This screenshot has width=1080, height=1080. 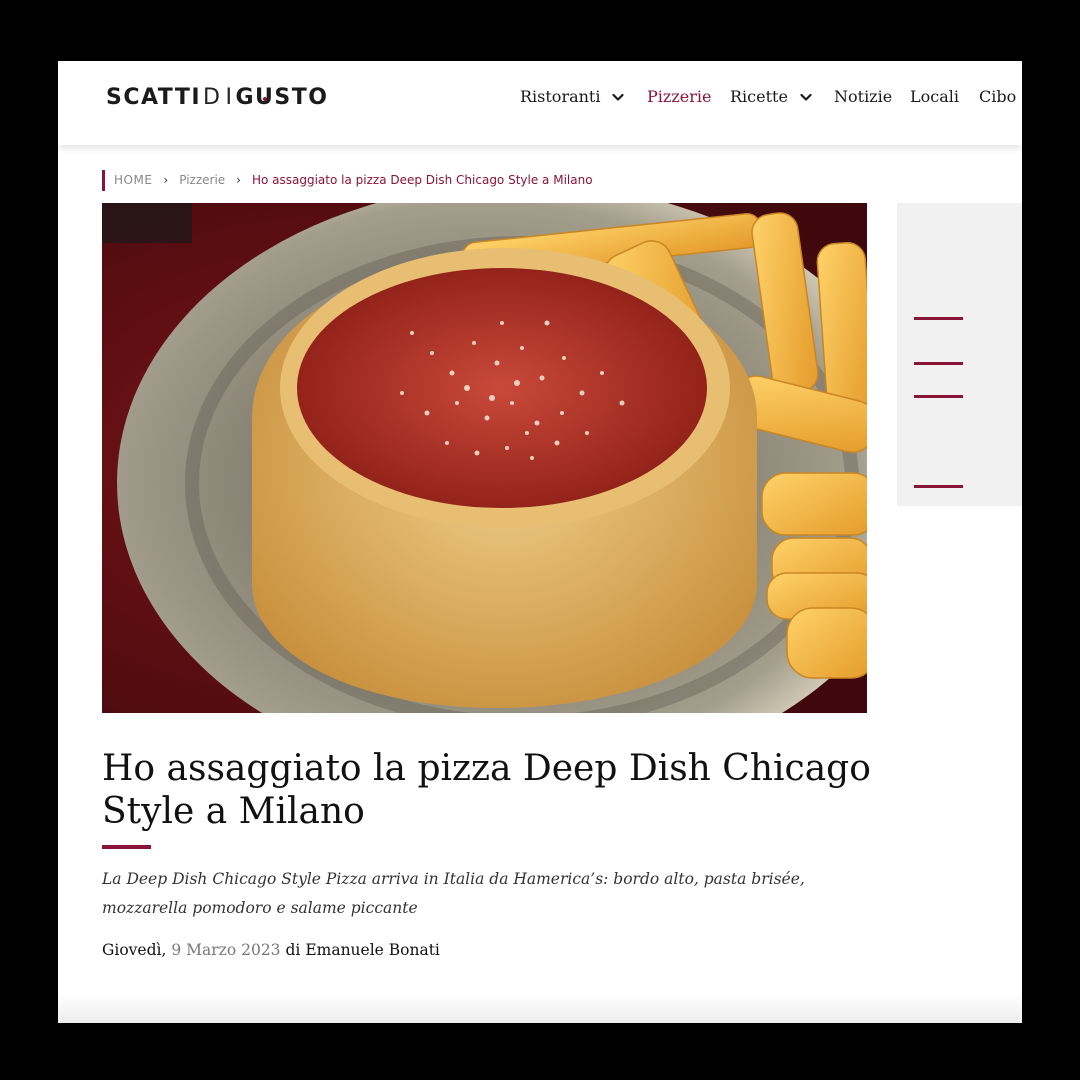 What do you see at coordinates (134, 950) in the screenshot?
I see `byline-day: Giovedì,` at bounding box center [134, 950].